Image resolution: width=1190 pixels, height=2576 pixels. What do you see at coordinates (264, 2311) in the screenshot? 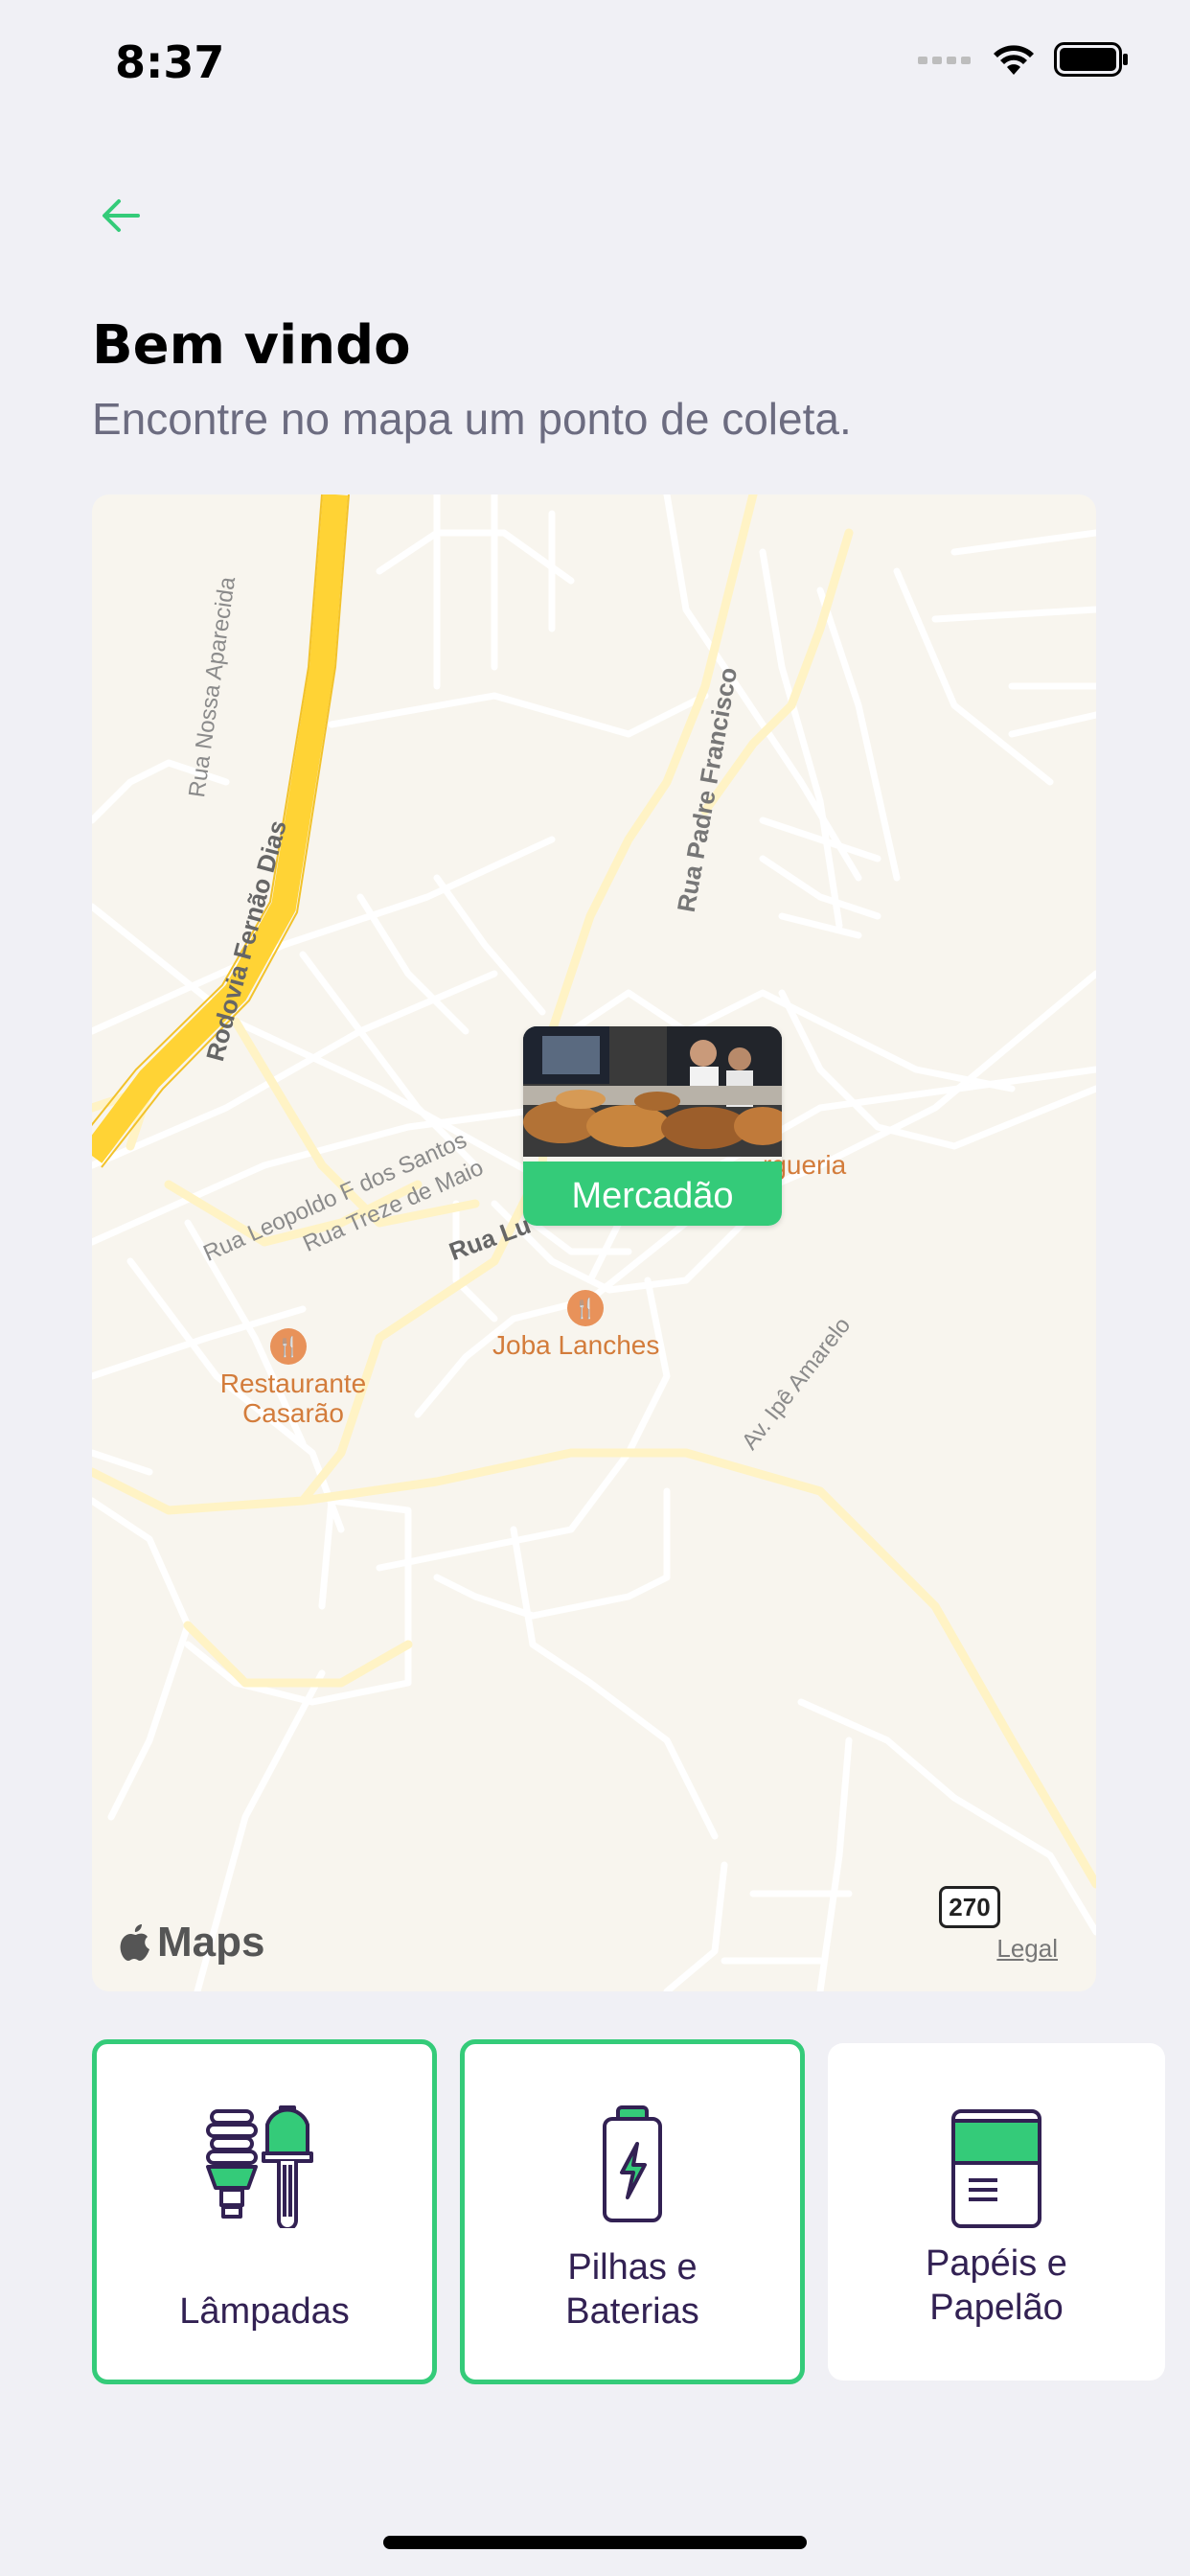
I see `item-label: Lâmpadas` at bounding box center [264, 2311].